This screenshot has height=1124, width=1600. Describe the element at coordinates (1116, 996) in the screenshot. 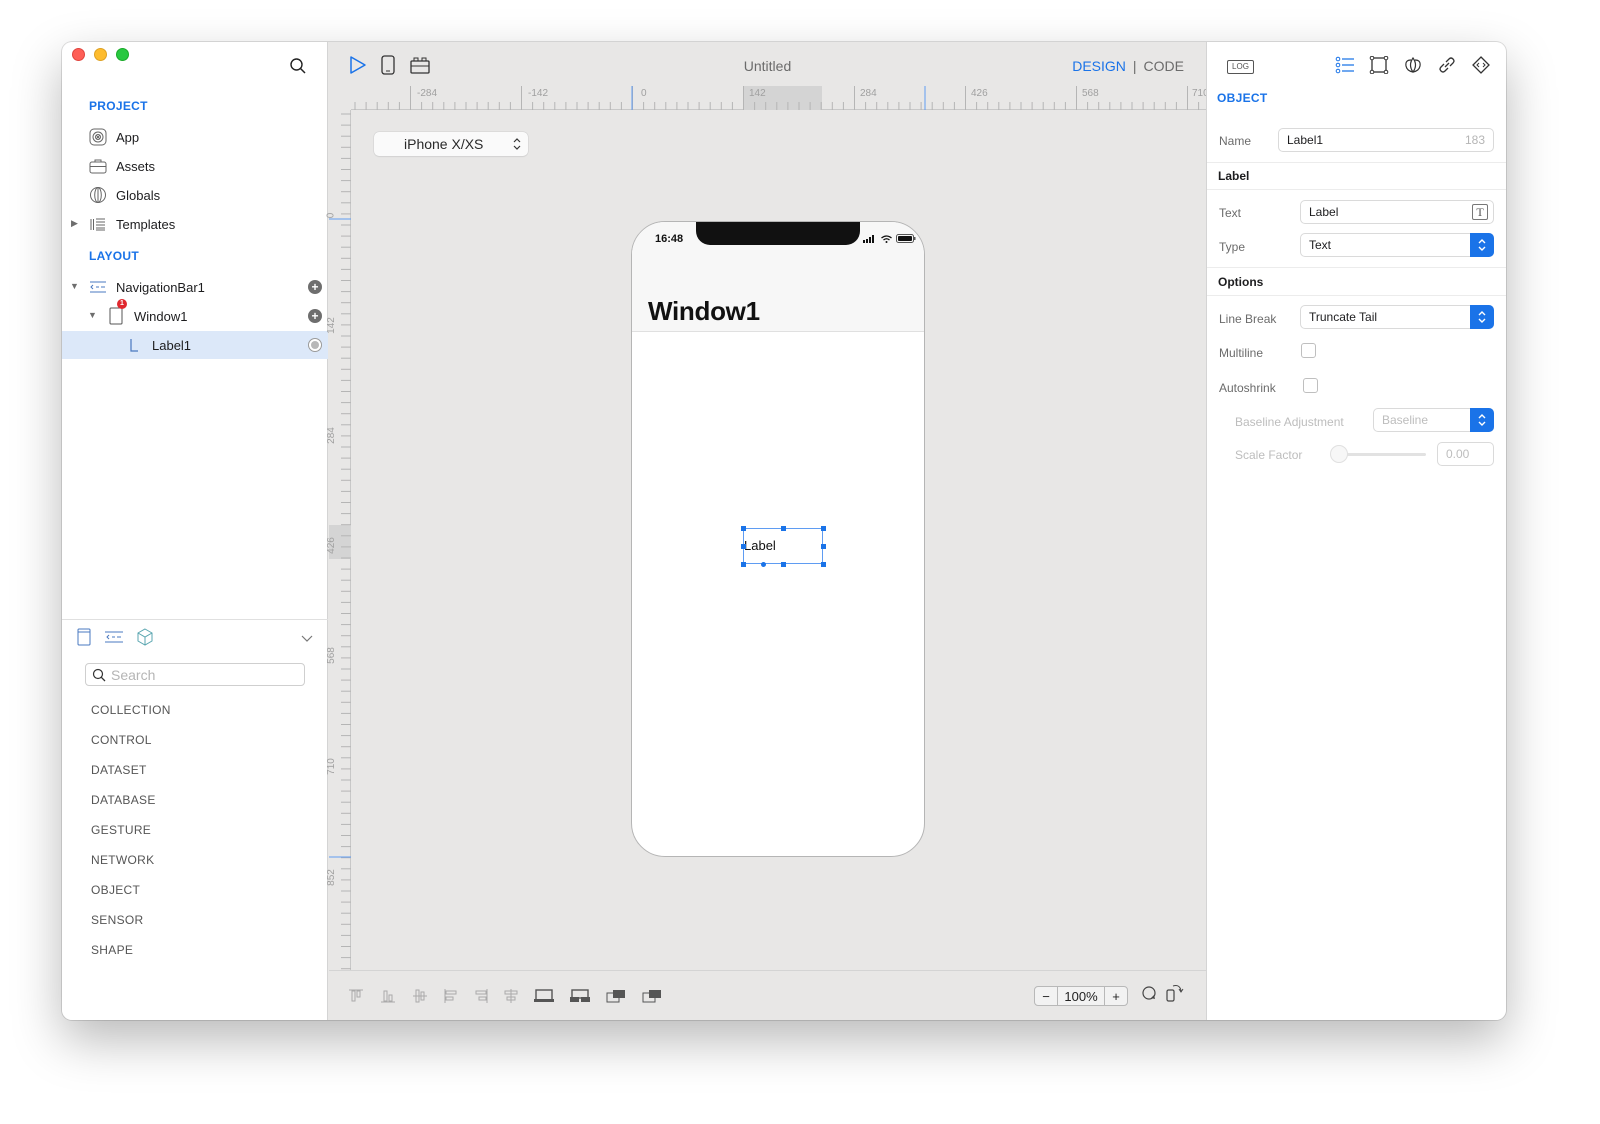

I see `zoom-in-button: +` at that location.